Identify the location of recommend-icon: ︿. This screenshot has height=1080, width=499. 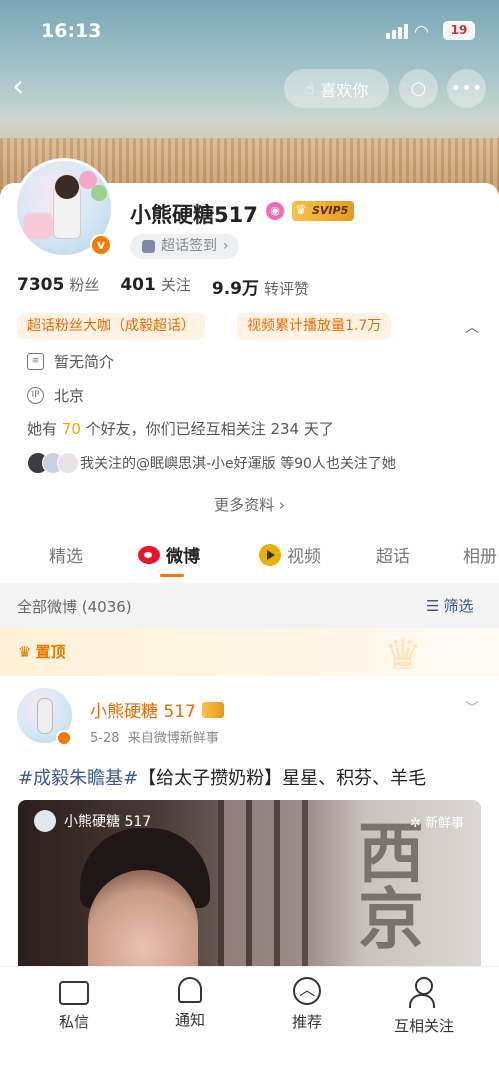
(307, 991).